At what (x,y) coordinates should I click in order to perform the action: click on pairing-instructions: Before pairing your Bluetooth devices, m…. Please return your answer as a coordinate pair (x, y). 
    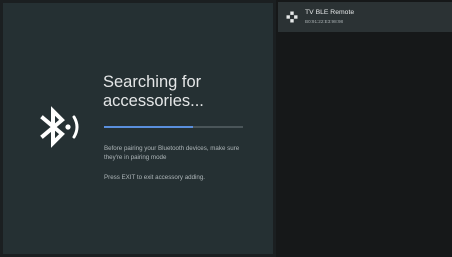
    Looking at the image, I should click on (172, 153).